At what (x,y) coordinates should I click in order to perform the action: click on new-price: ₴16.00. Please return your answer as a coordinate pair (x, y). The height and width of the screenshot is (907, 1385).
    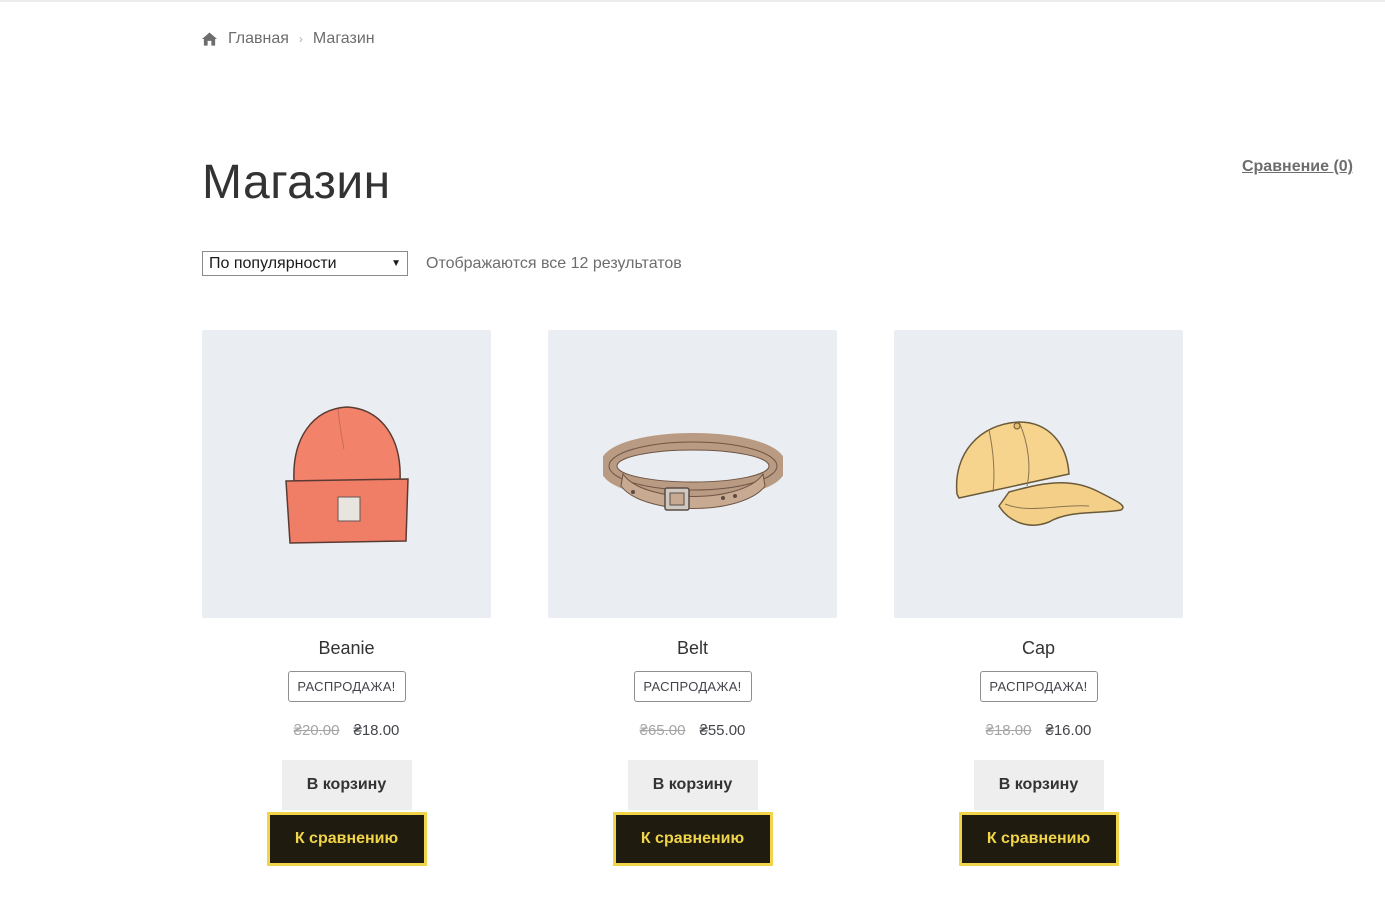
    Looking at the image, I should click on (1068, 730).